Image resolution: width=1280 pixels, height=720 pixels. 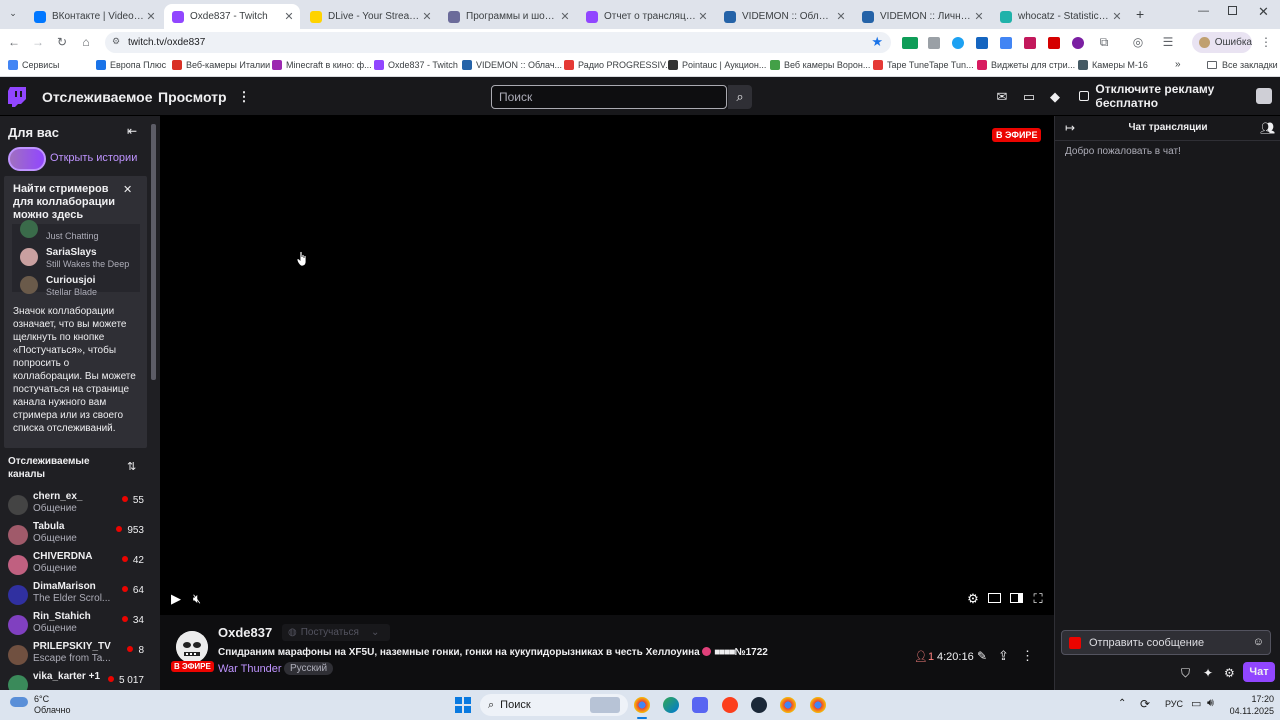 I want to click on collab-channel-row: Just Chatting, so click(x=76, y=228).